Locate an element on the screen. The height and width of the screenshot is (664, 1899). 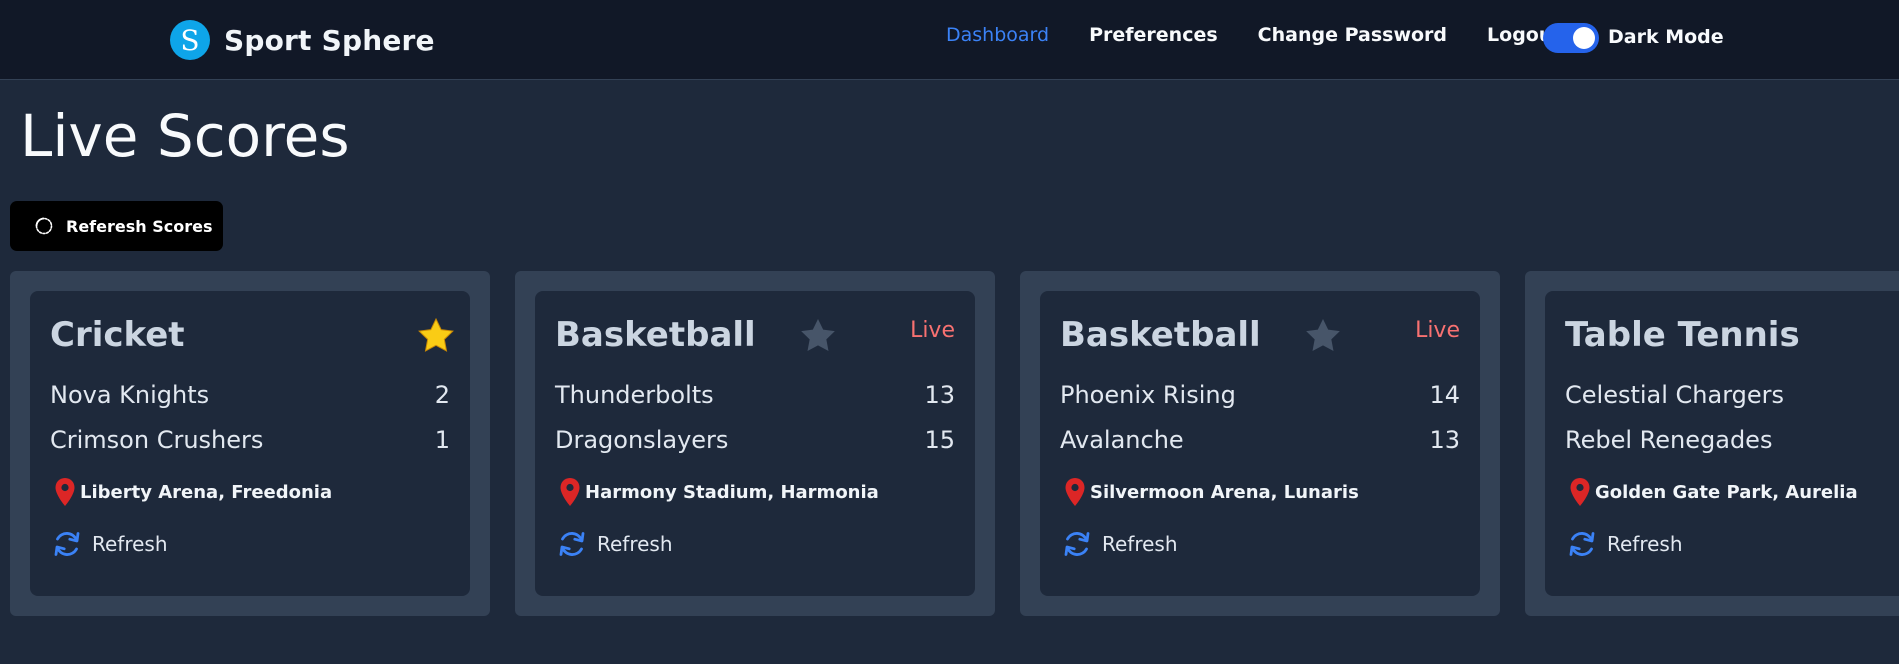
team-name: Phoenix Rising is located at coordinates (1148, 395).